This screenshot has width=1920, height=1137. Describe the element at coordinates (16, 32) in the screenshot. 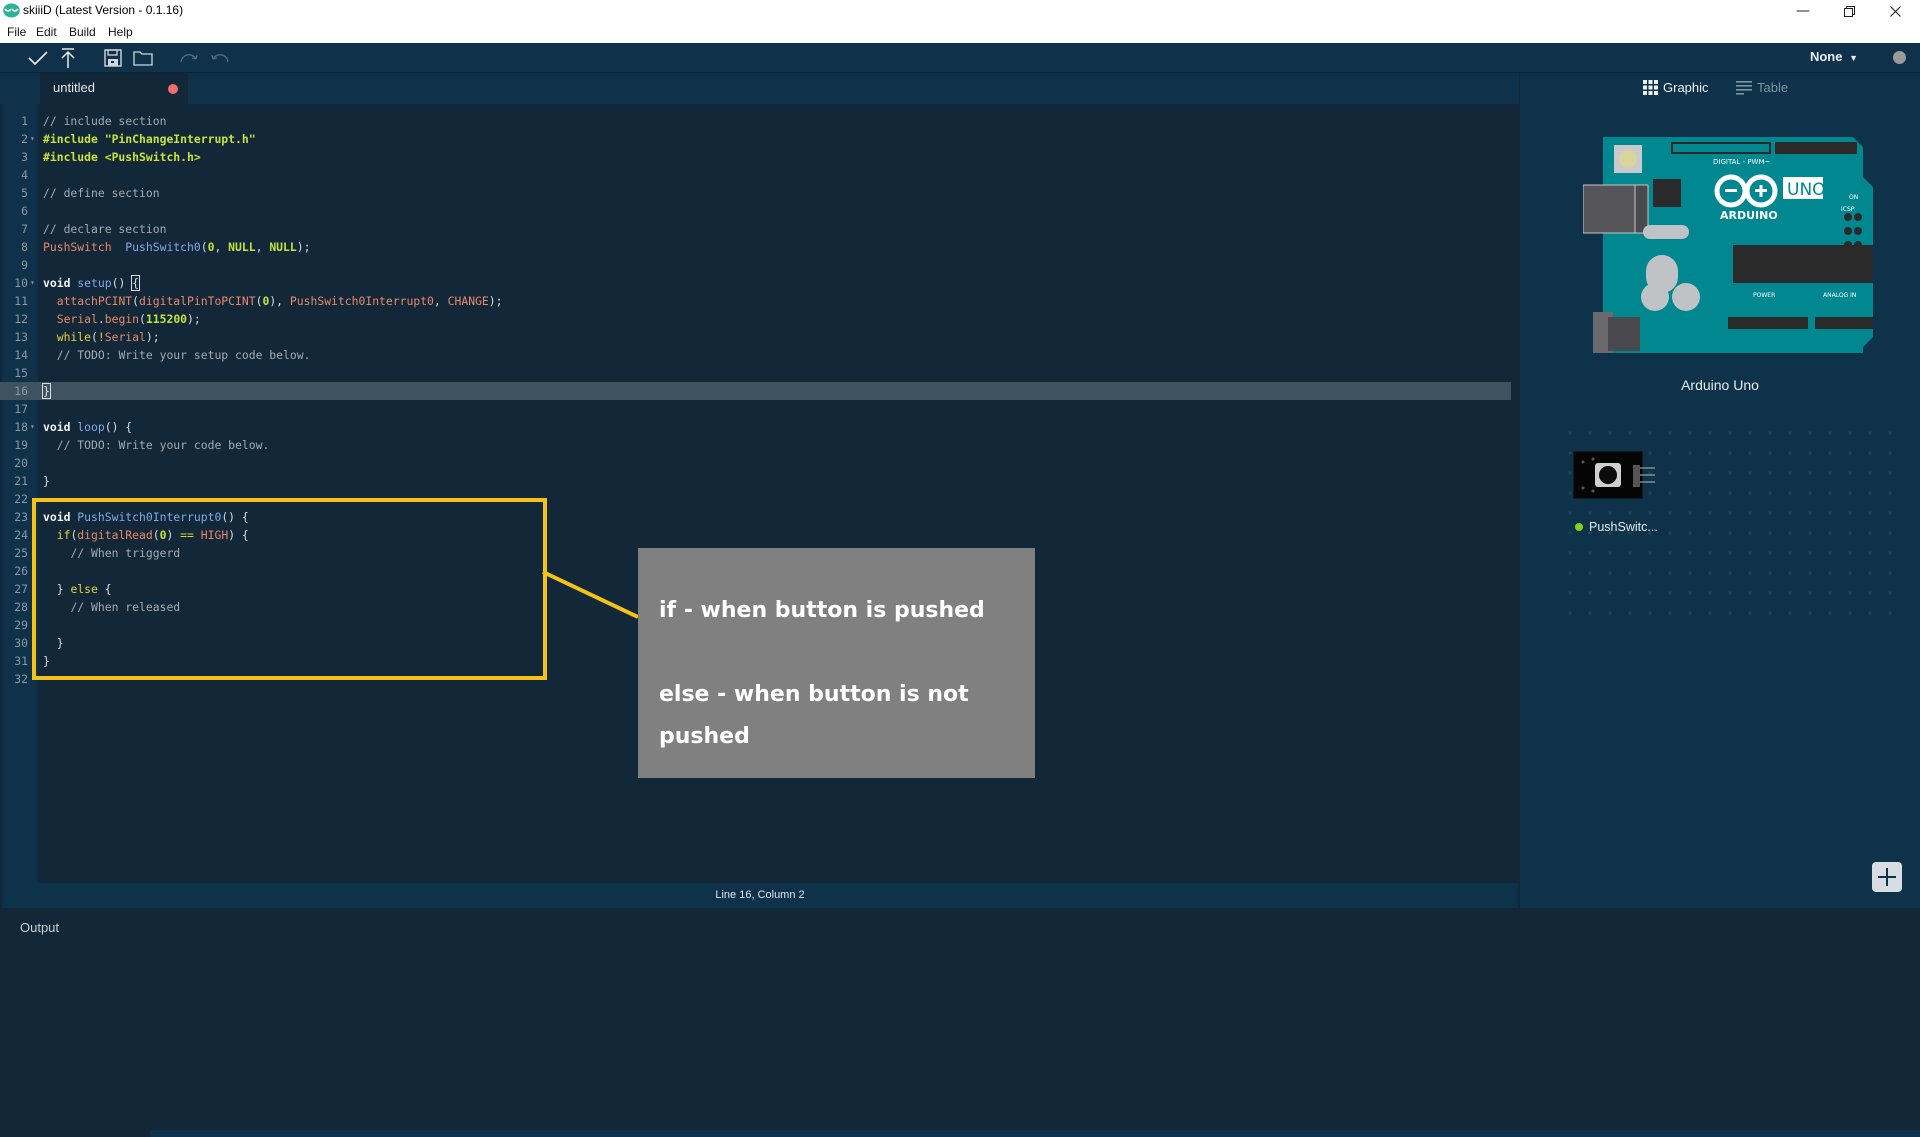

I see `menu-file: File` at that location.